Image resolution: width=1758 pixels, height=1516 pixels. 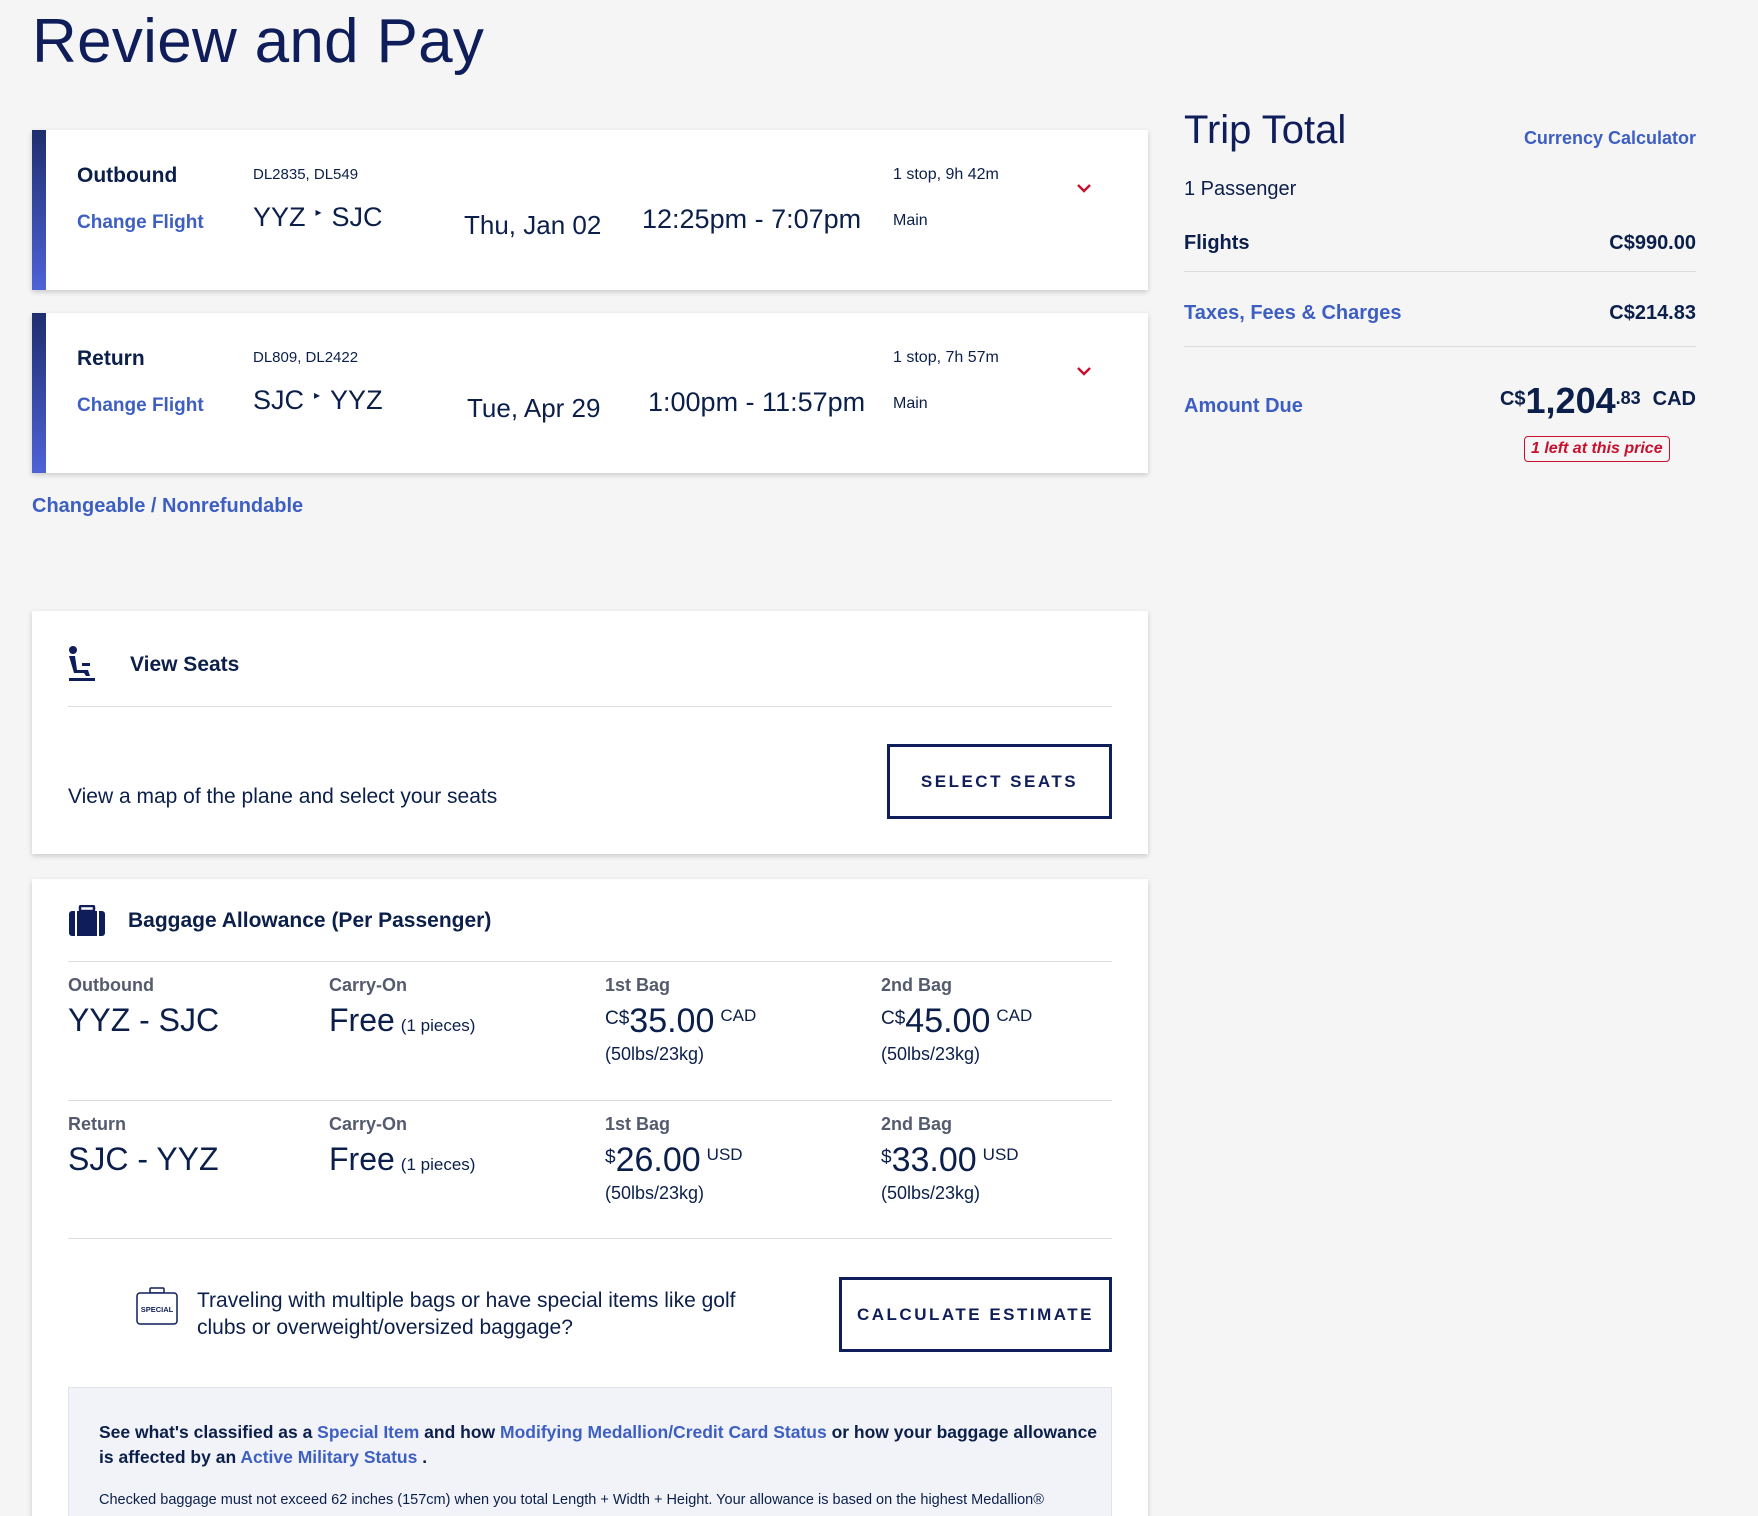 What do you see at coordinates (1014, 1015) in the screenshot?
I see `price-code: CAD` at bounding box center [1014, 1015].